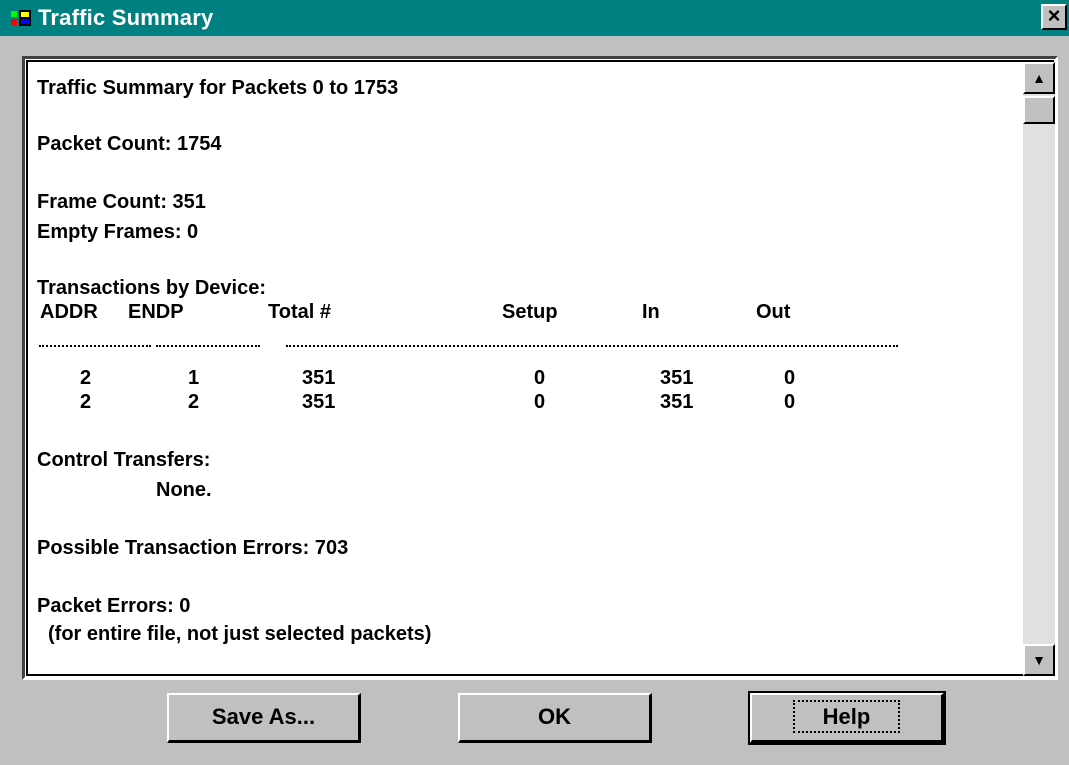  What do you see at coordinates (194, 378) in the screenshot?
I see `table-cell: 1` at bounding box center [194, 378].